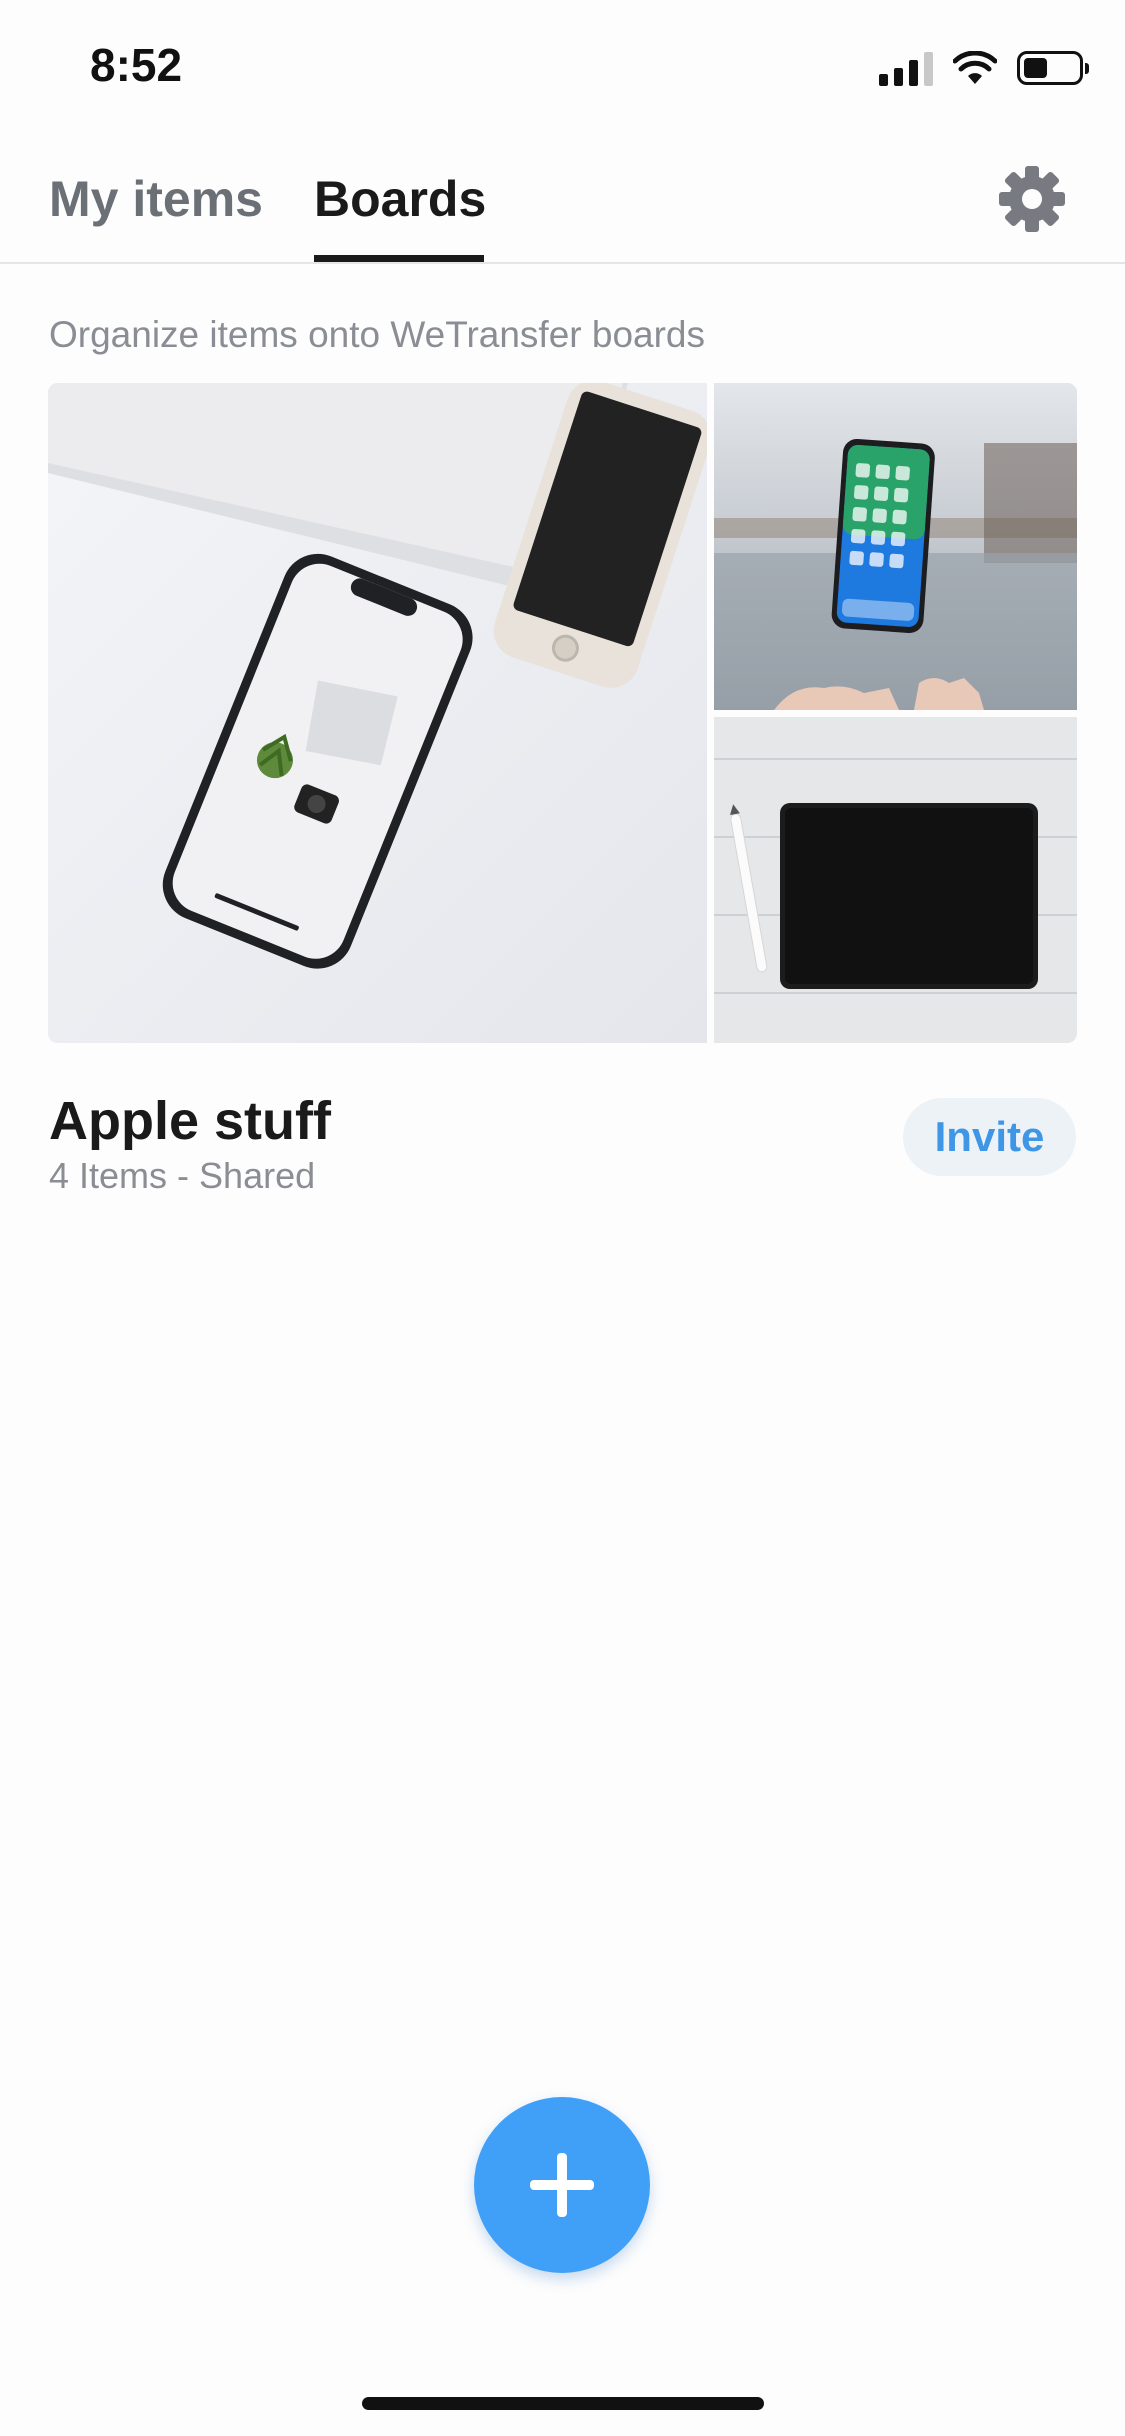 The width and height of the screenshot is (1125, 2436). What do you see at coordinates (906, 68) in the screenshot?
I see `cellular-signal-icon` at bounding box center [906, 68].